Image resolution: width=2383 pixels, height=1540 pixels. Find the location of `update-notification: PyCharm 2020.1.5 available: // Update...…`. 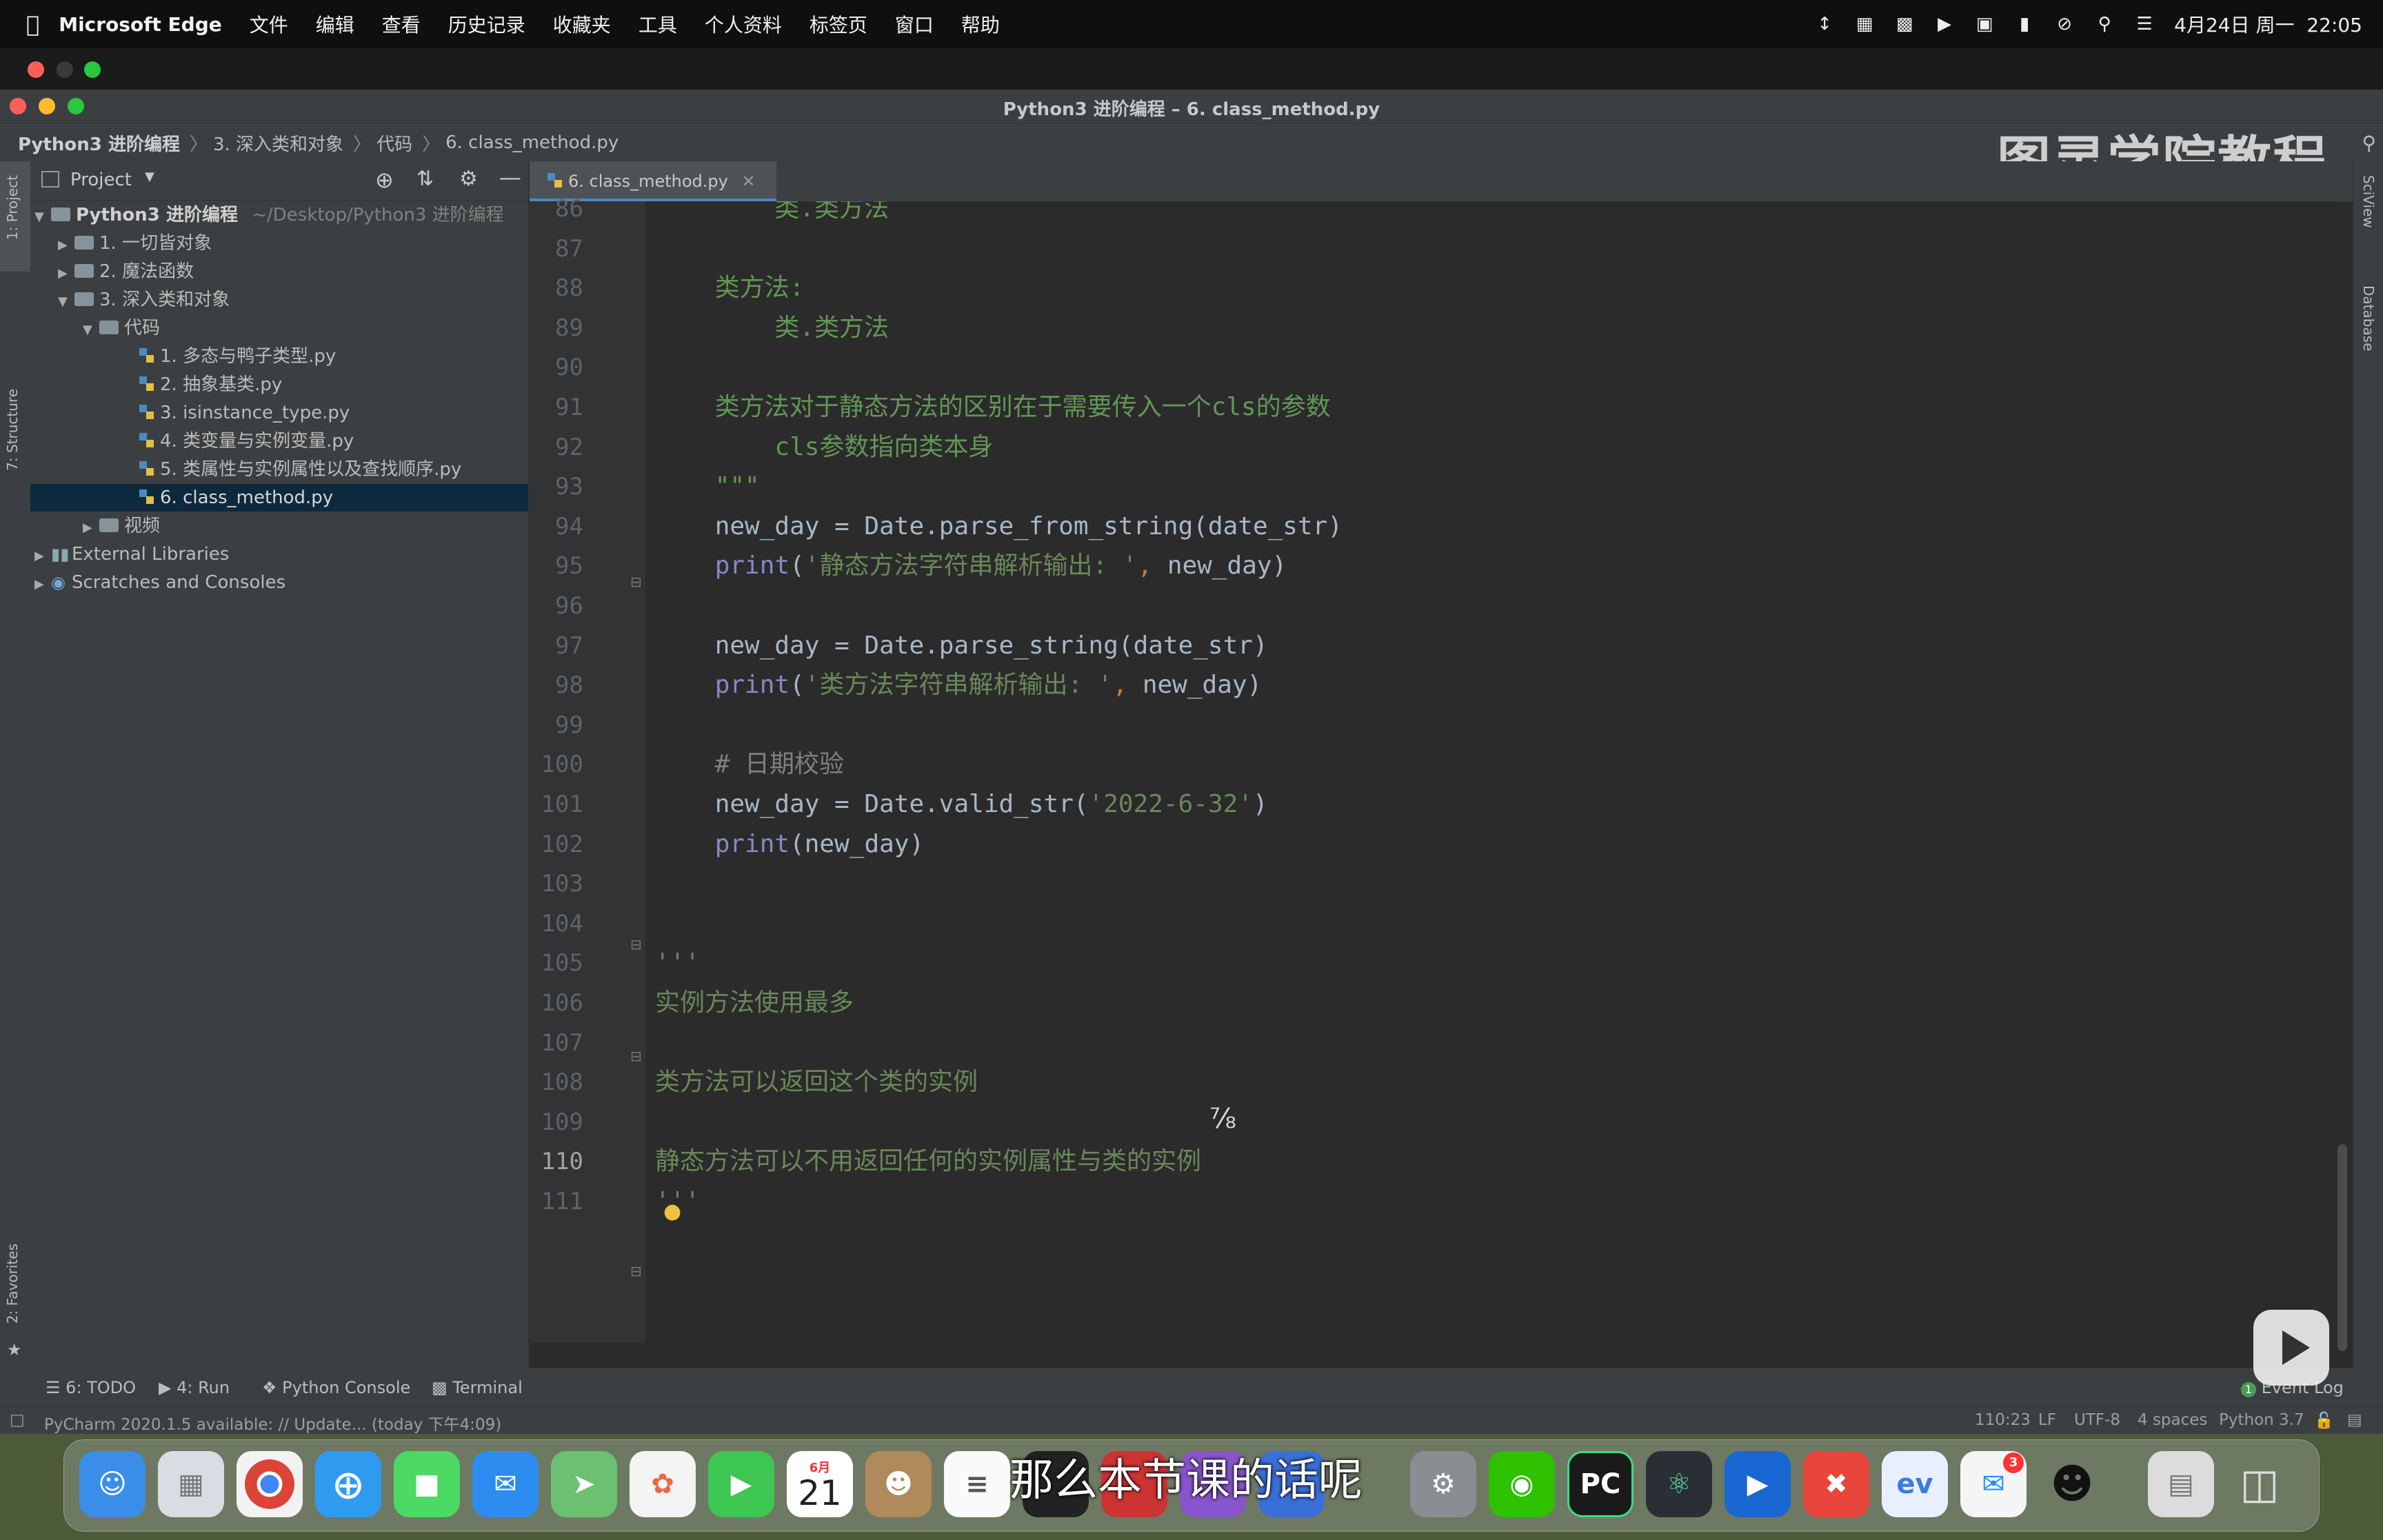

update-notification: PyCharm 2020.1.5 available: // Update...… is located at coordinates (272, 1423).